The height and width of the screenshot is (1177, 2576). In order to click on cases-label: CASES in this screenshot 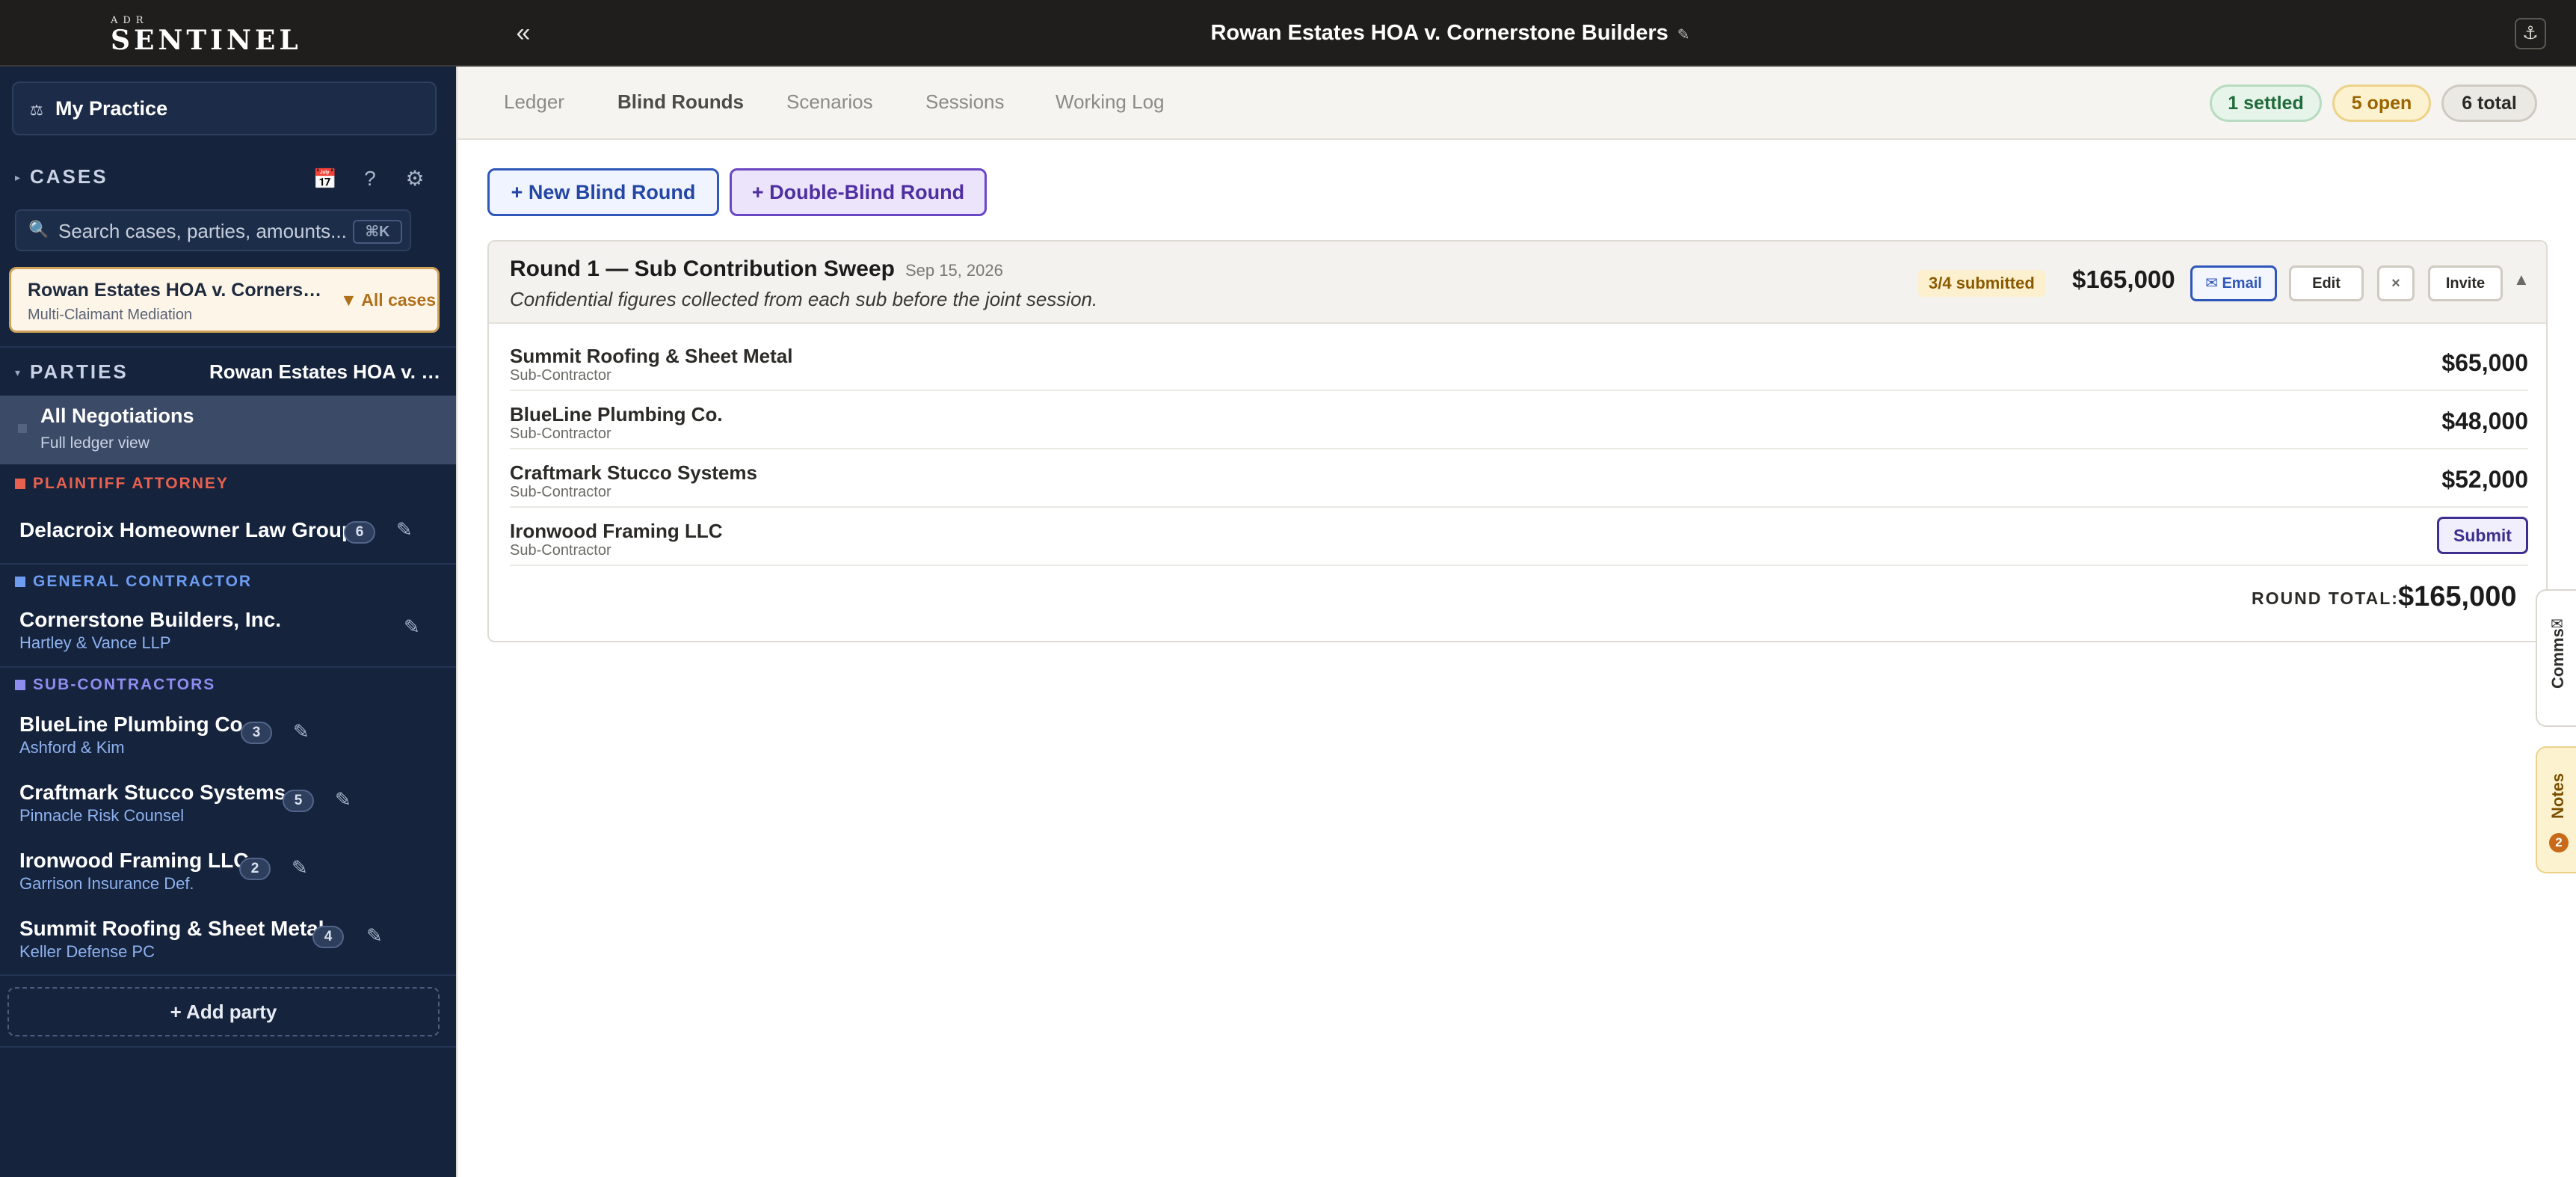, I will do `click(69, 176)`.